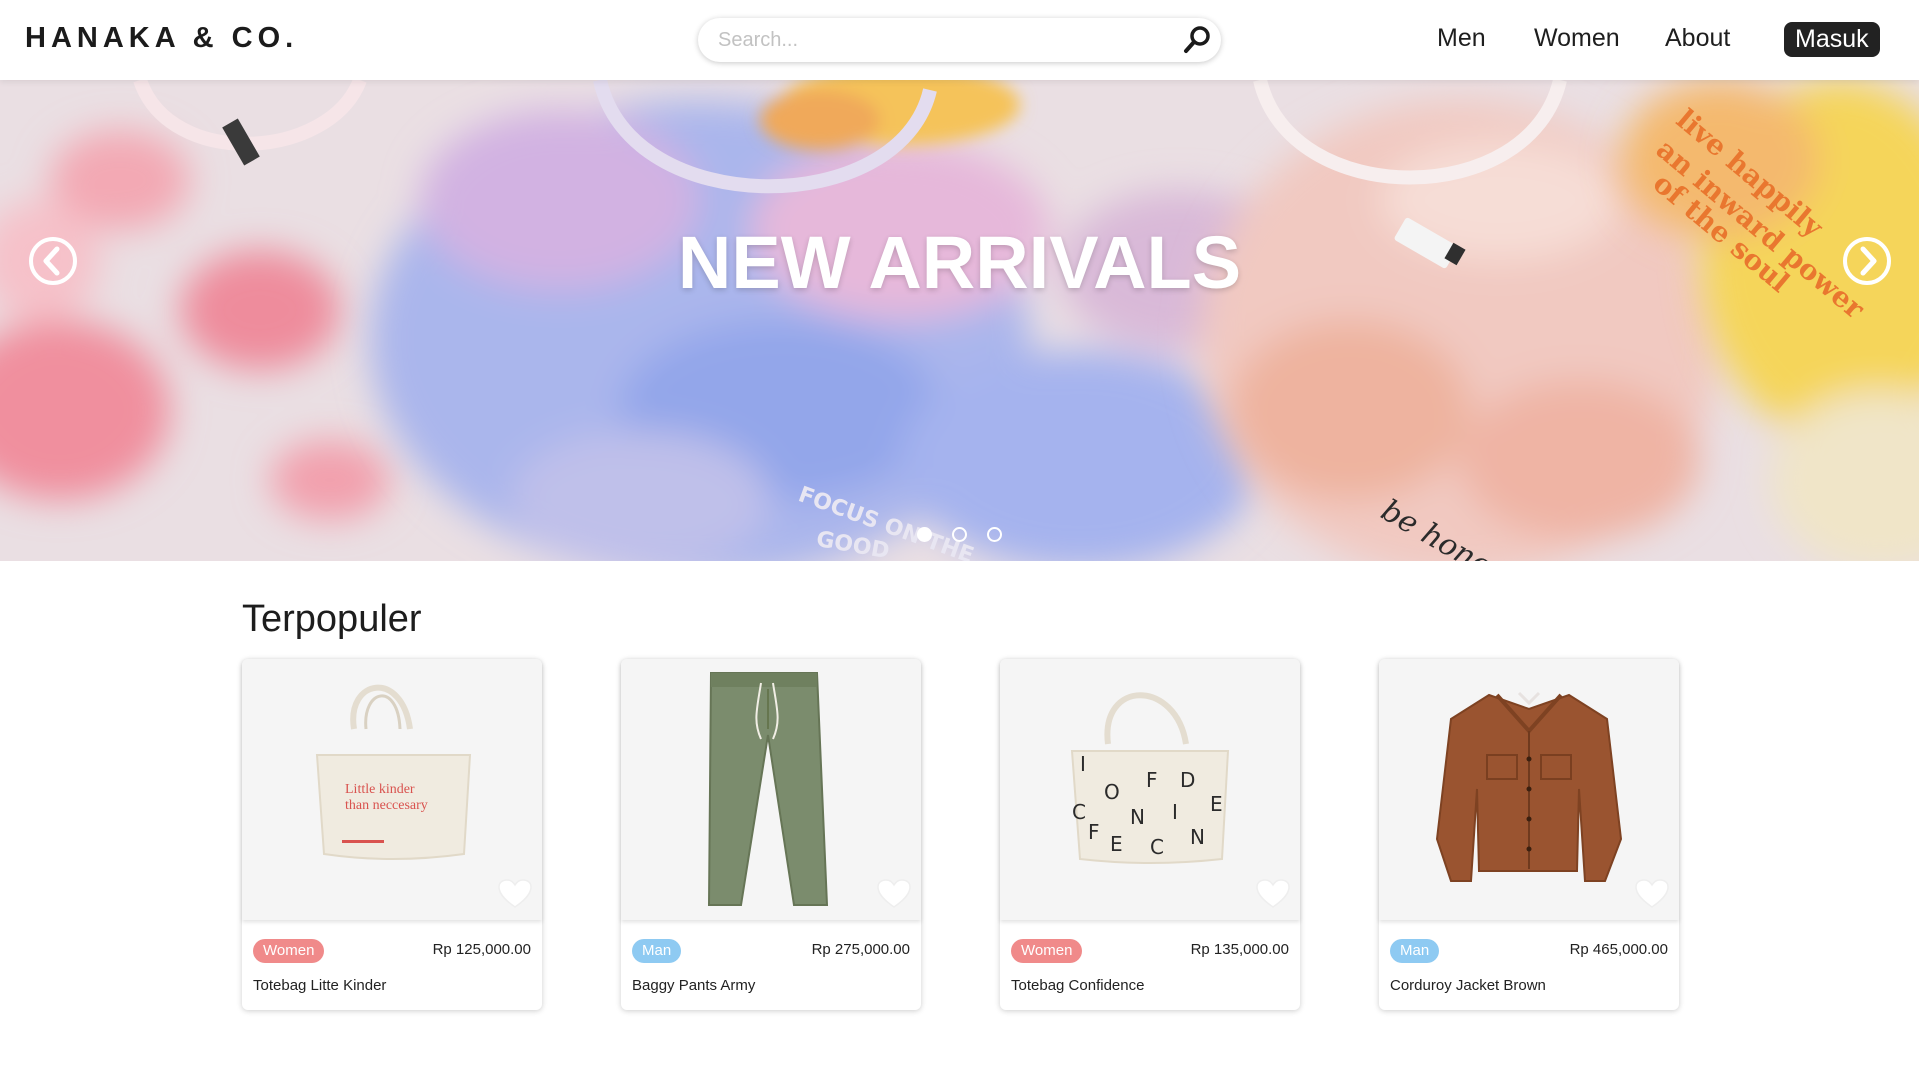 This screenshot has width=1919, height=1079. I want to click on nav-men: Men, so click(1461, 38).